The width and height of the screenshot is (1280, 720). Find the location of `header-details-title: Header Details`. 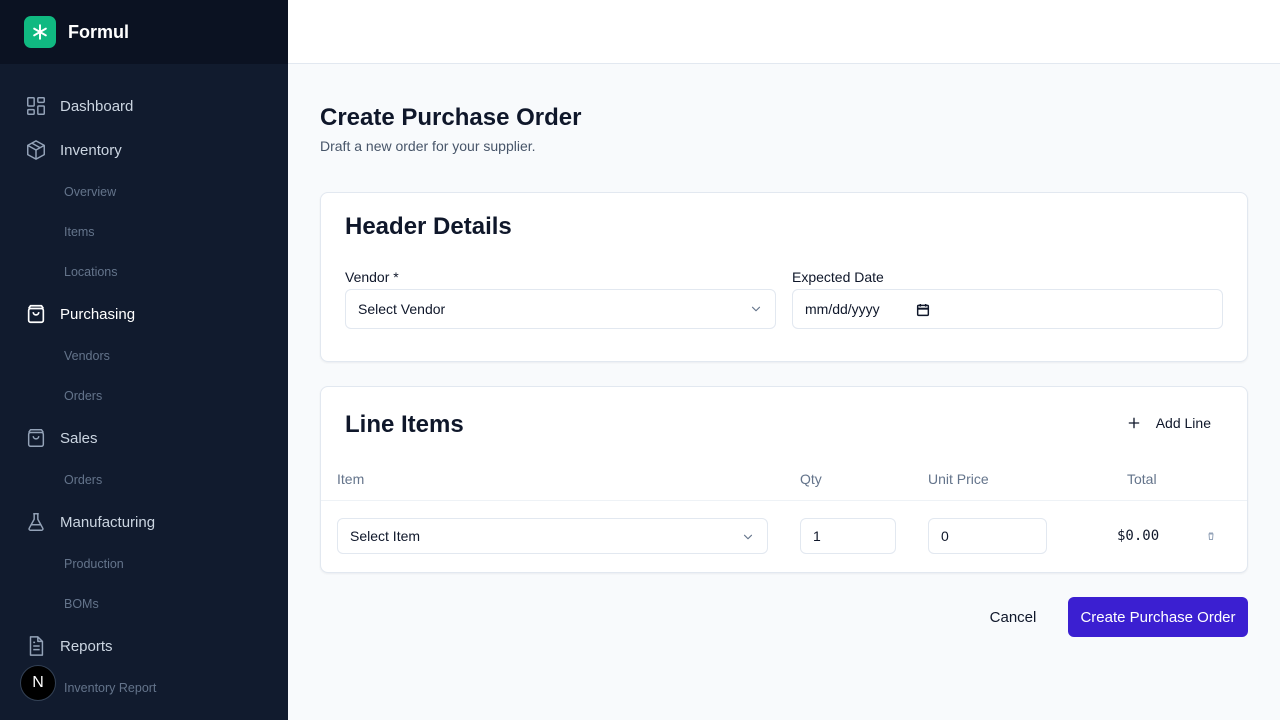

header-details-title: Header Details is located at coordinates (428, 226).